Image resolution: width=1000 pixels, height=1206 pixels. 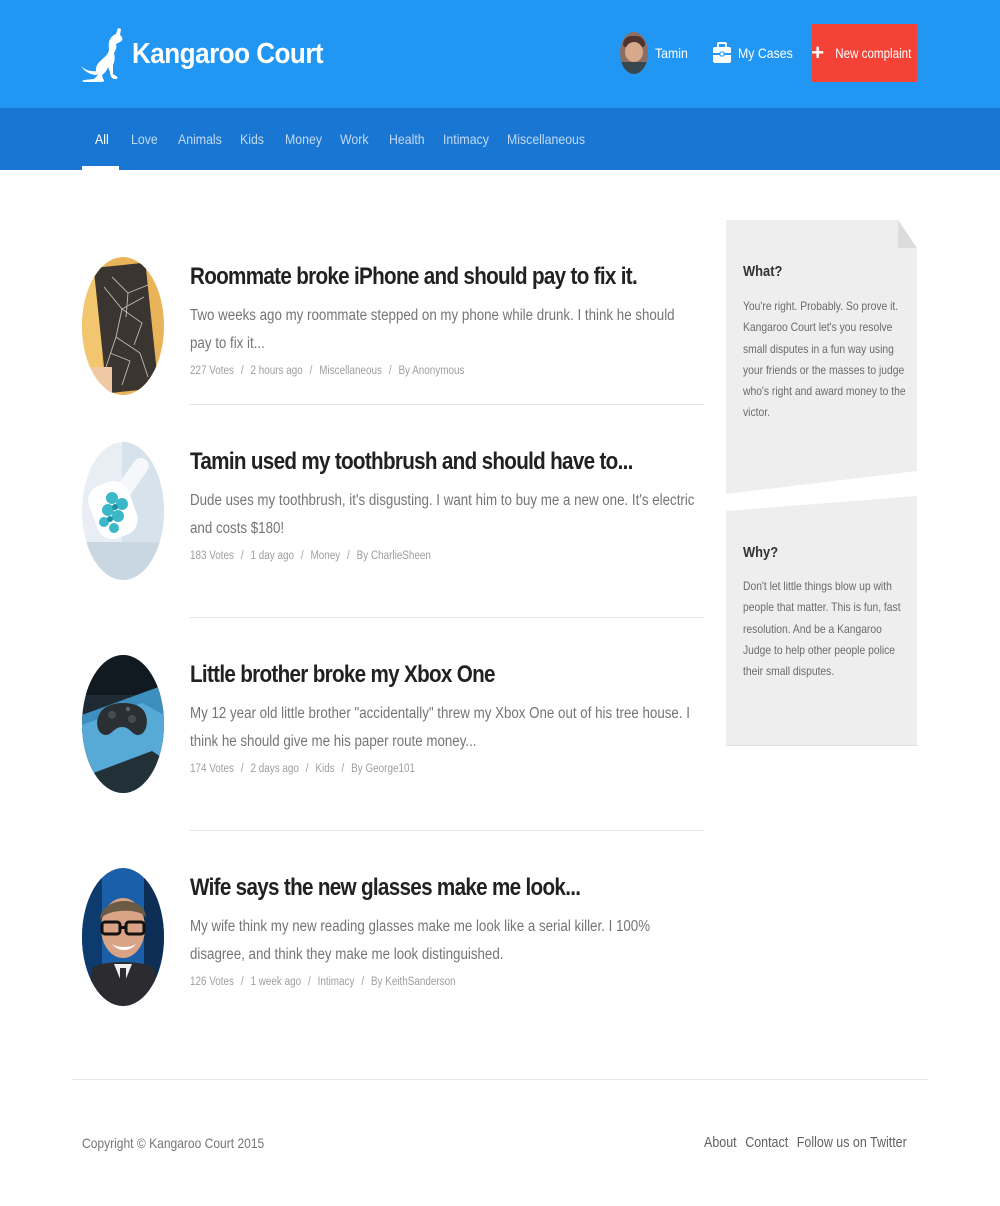 What do you see at coordinates (228, 53) in the screenshot?
I see `brand-name: Kangaroo Court` at bounding box center [228, 53].